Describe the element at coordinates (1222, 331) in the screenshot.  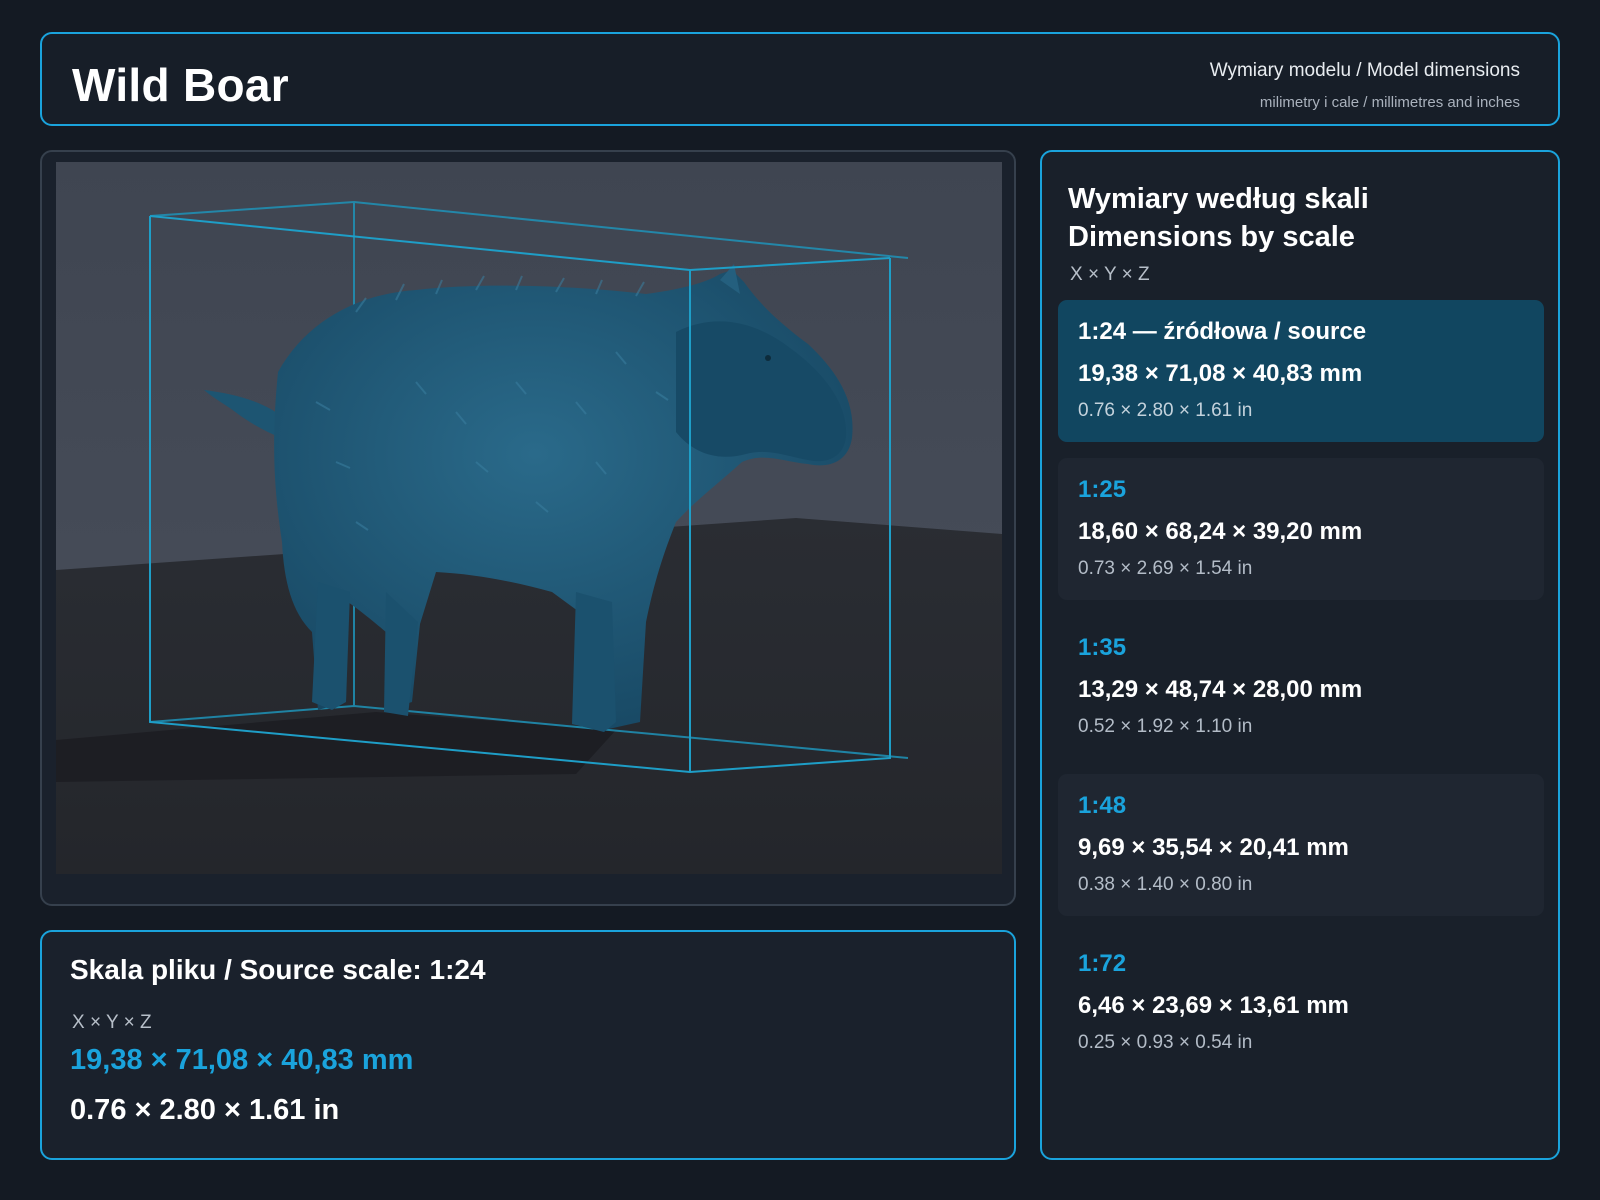
I see `scale-label: 1:24 — źródłowa / source` at that location.